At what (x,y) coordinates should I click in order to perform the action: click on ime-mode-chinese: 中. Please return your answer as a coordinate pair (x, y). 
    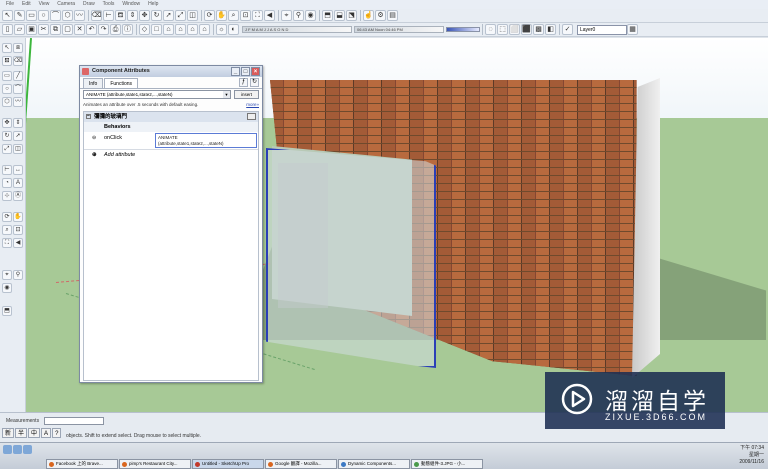
    Looking at the image, I should click on (34, 433).